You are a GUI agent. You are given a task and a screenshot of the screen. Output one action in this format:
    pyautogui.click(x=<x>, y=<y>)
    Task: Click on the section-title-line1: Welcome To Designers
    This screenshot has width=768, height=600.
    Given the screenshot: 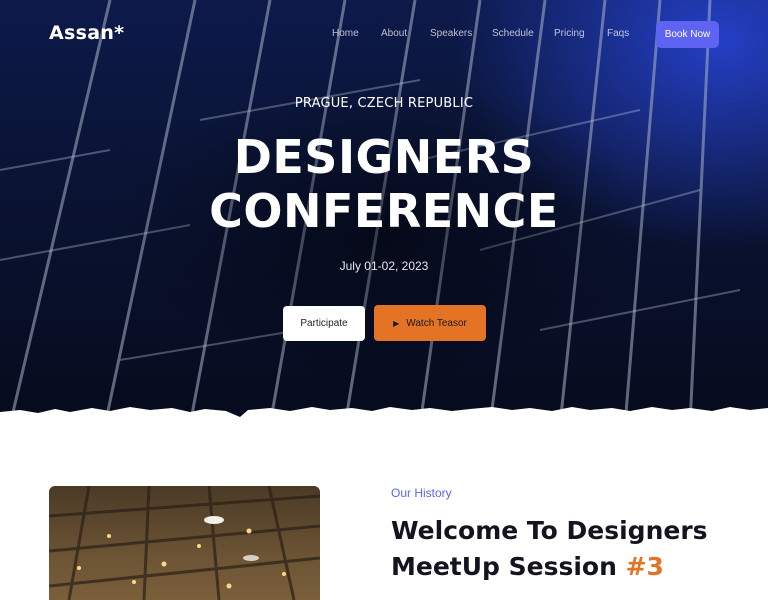 What is the action you would take?
    pyautogui.click(x=549, y=530)
    